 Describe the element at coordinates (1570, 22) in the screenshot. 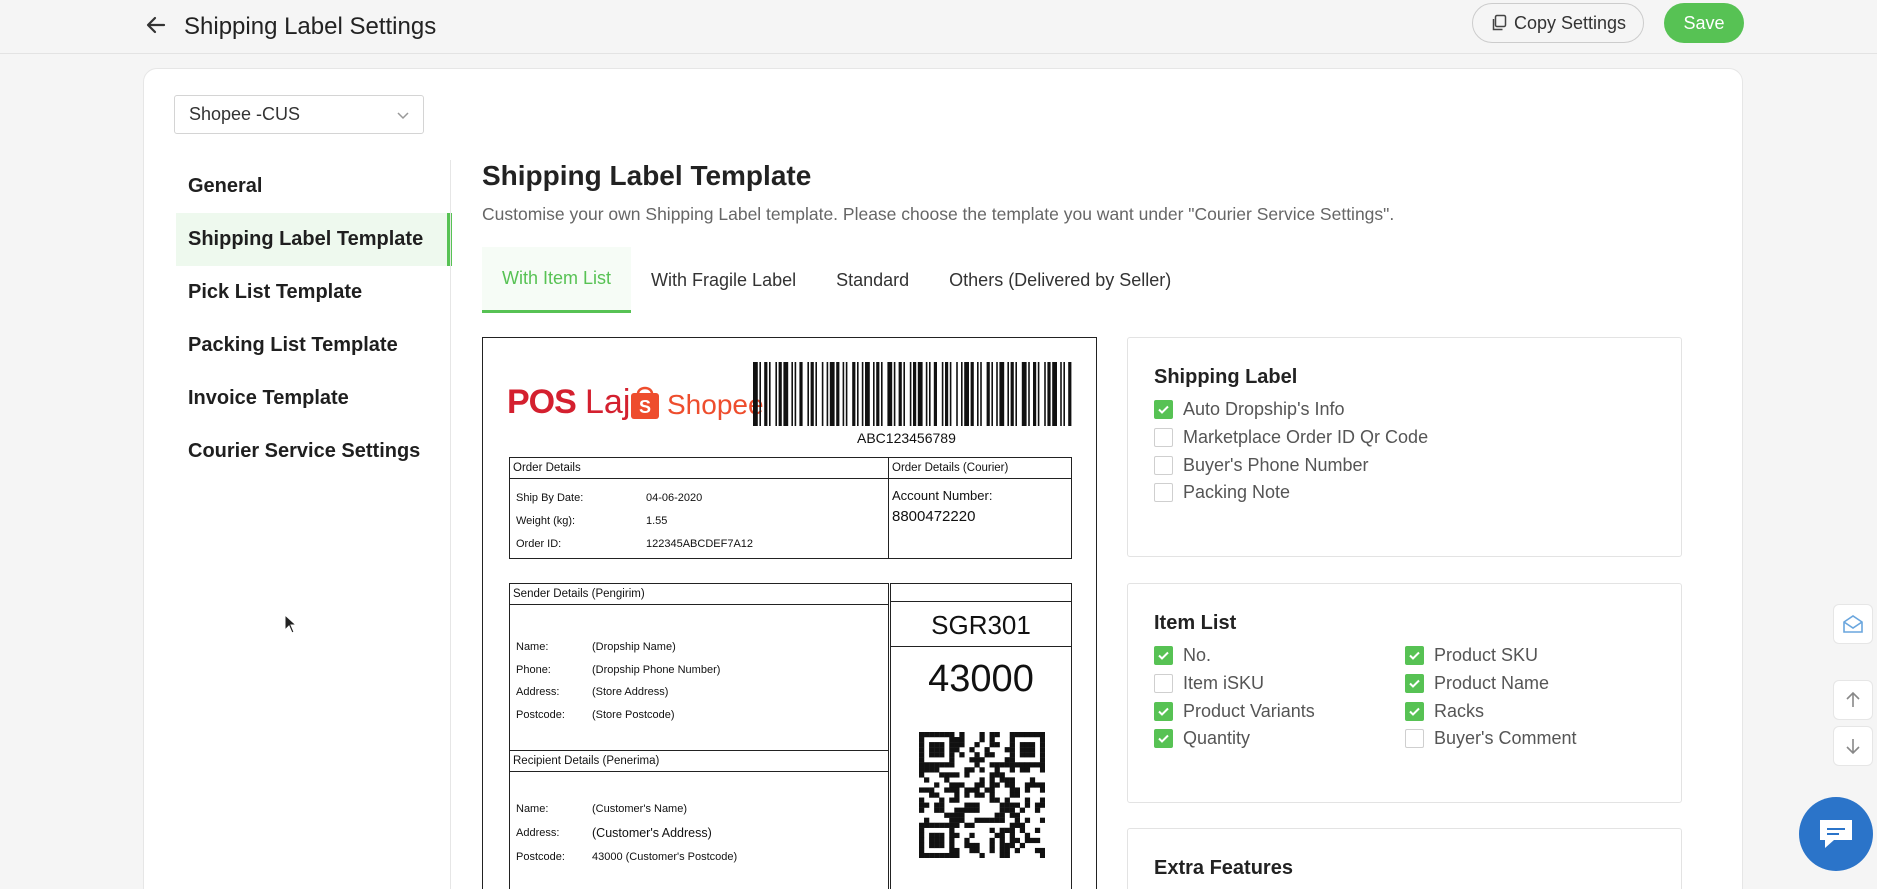

I see `copy-settings-label: Copy Settings` at that location.